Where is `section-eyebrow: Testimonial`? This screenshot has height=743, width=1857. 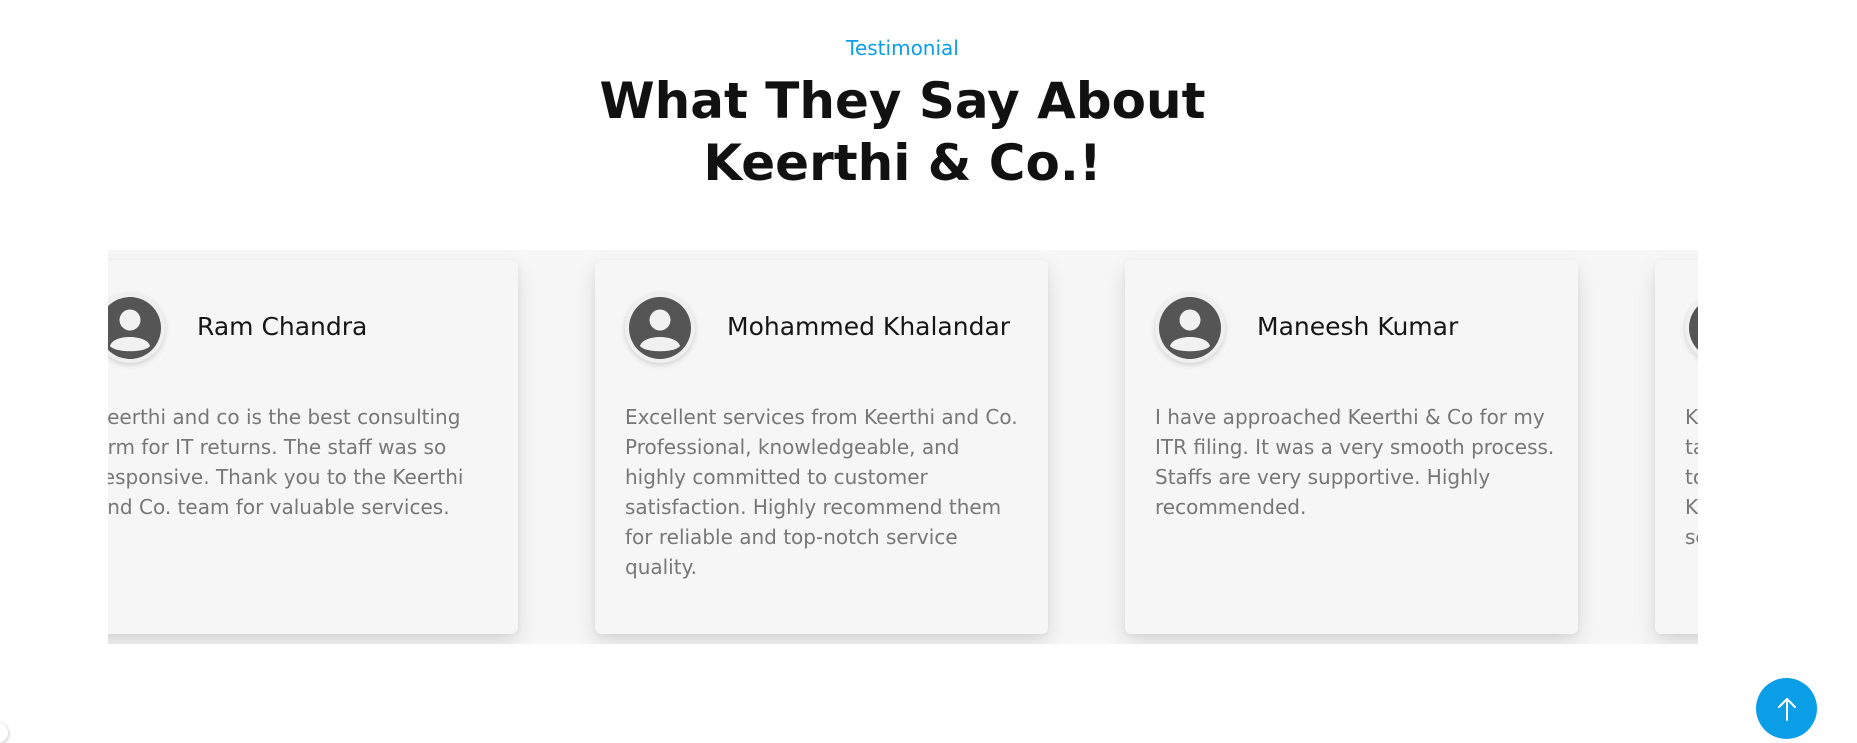 section-eyebrow: Testimonial is located at coordinates (902, 48).